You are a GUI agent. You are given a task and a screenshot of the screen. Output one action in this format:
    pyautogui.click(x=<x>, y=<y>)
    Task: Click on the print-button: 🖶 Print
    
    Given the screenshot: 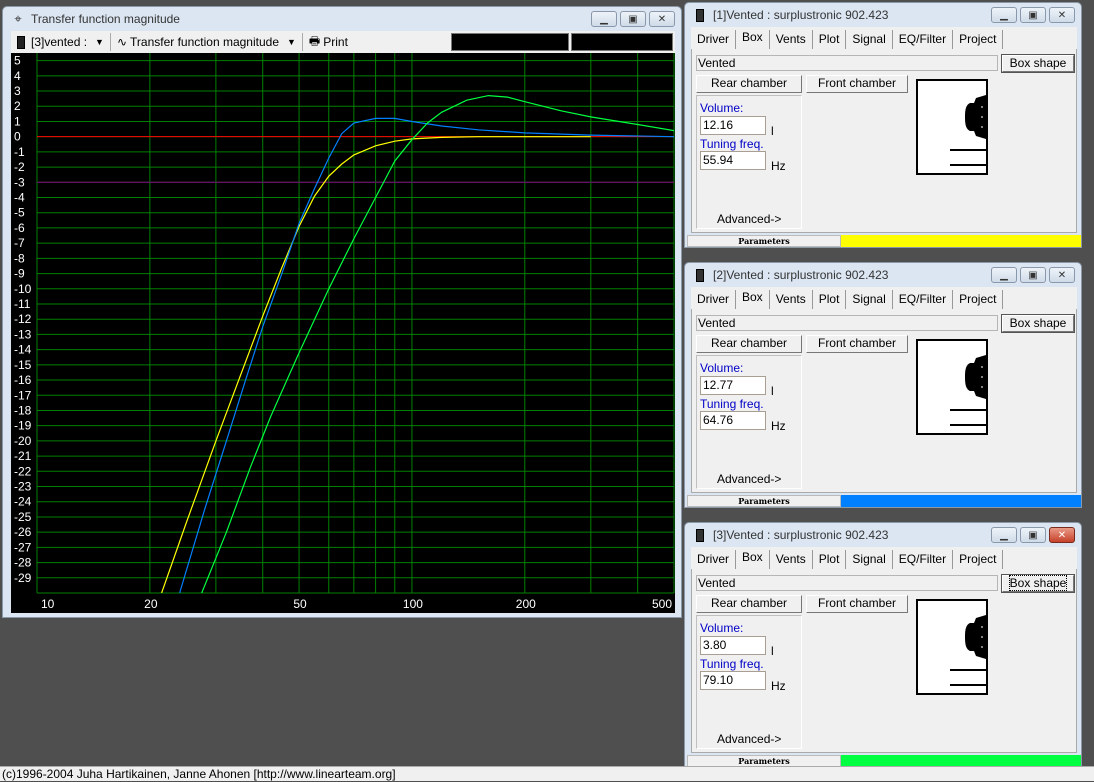 What is the action you would take?
    pyautogui.click(x=328, y=42)
    